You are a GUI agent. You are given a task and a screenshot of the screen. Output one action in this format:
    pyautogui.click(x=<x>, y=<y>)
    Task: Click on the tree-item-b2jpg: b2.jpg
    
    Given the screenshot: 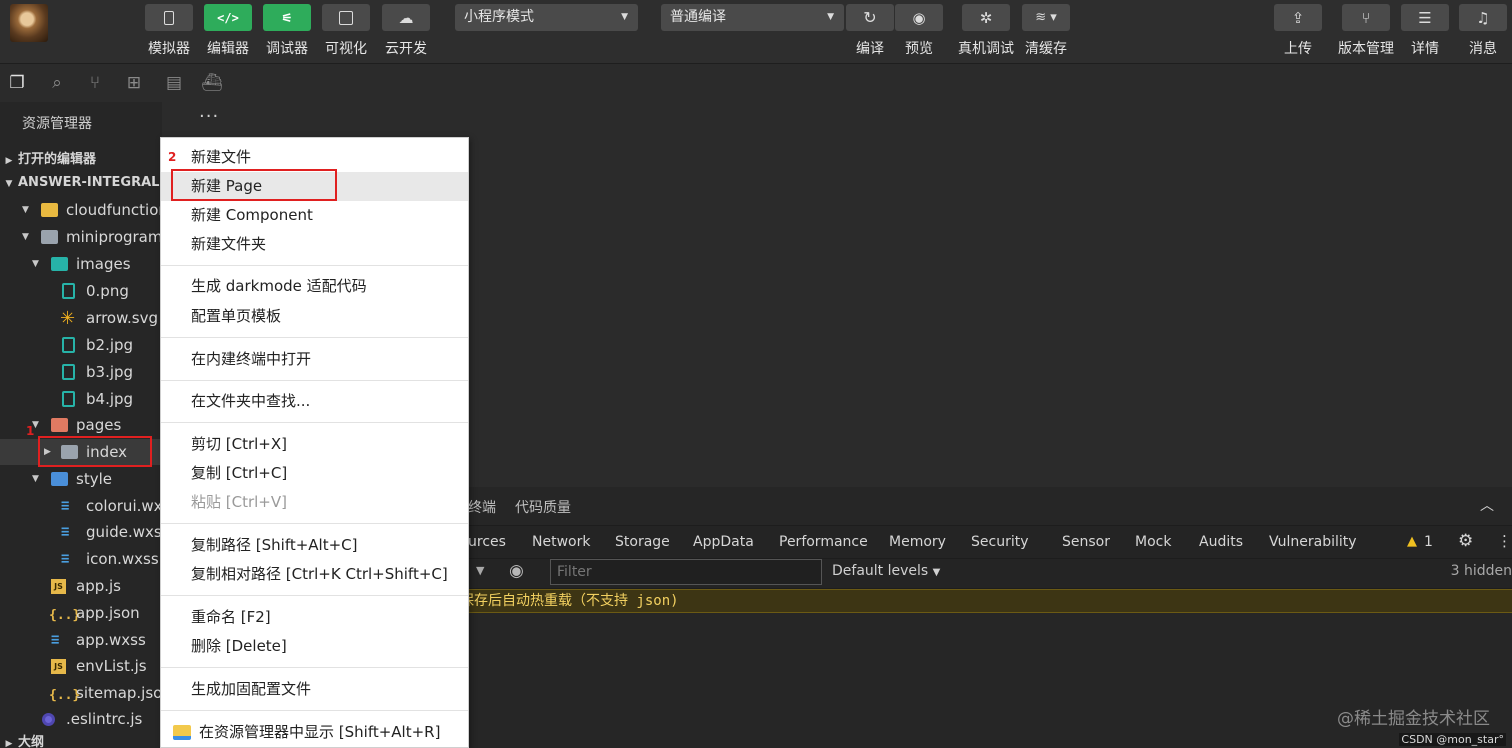 What is the action you would take?
    pyautogui.click(x=81, y=345)
    